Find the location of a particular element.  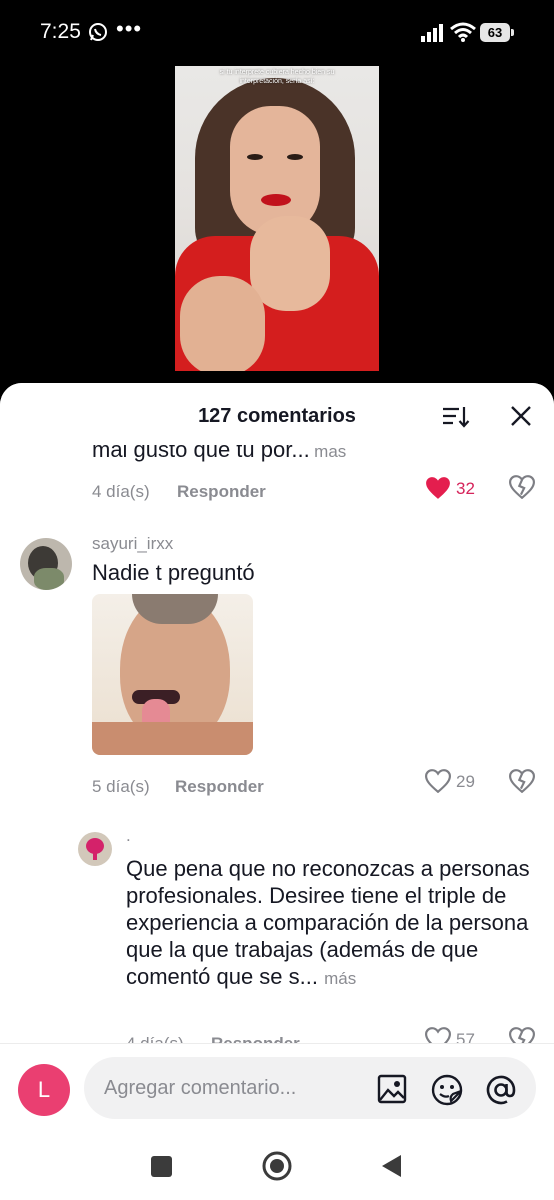

more-notifications-icon: ••• is located at coordinates (129, 28).